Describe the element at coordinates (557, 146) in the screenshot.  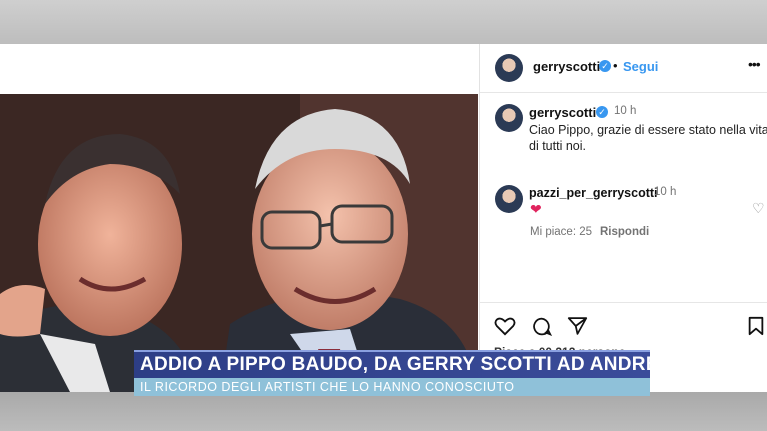
I see `caption-text-line2: di tutti noi.` at that location.